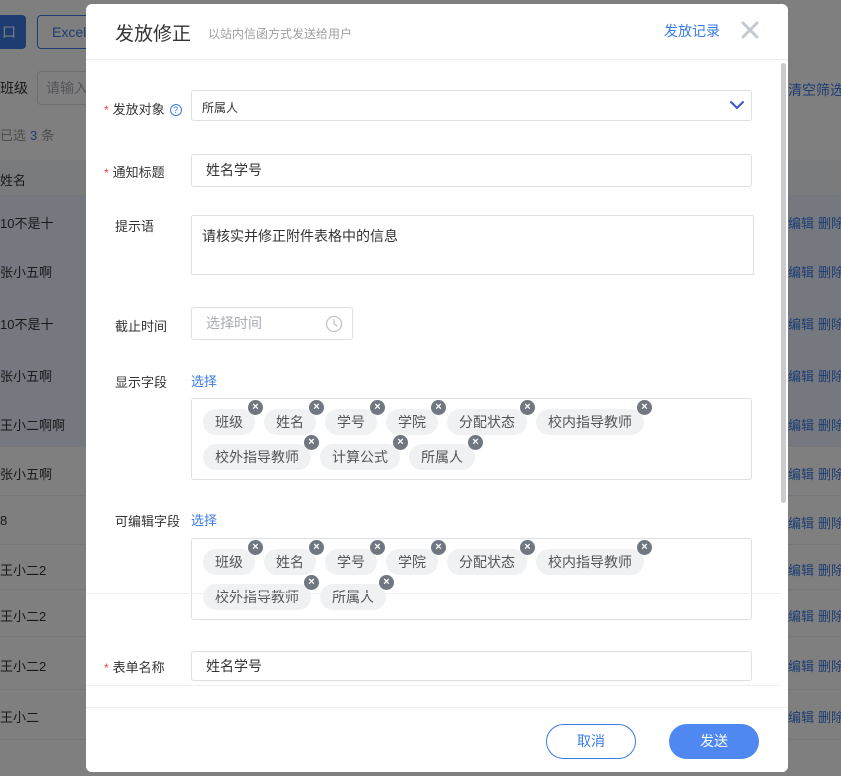 This screenshot has width=841, height=776. What do you see at coordinates (138, 667) in the screenshot?
I see `form-name-label-text: 表单名称` at bounding box center [138, 667].